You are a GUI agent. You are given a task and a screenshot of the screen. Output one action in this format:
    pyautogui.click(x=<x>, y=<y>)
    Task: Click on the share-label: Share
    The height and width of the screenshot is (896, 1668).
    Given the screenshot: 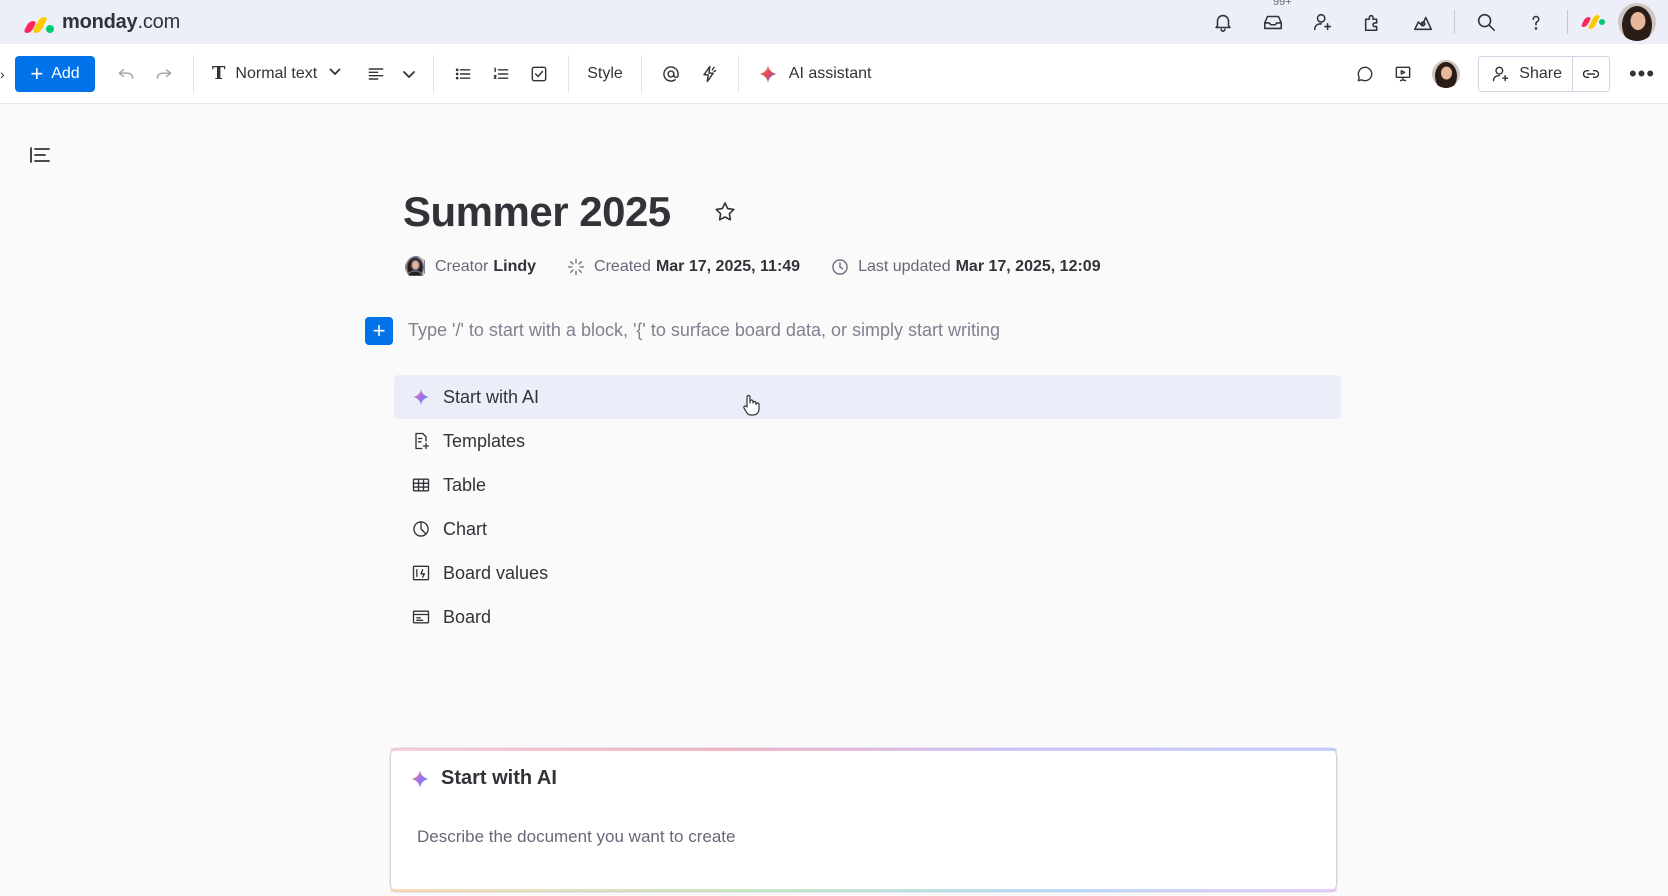 What is the action you would take?
    pyautogui.click(x=1540, y=73)
    